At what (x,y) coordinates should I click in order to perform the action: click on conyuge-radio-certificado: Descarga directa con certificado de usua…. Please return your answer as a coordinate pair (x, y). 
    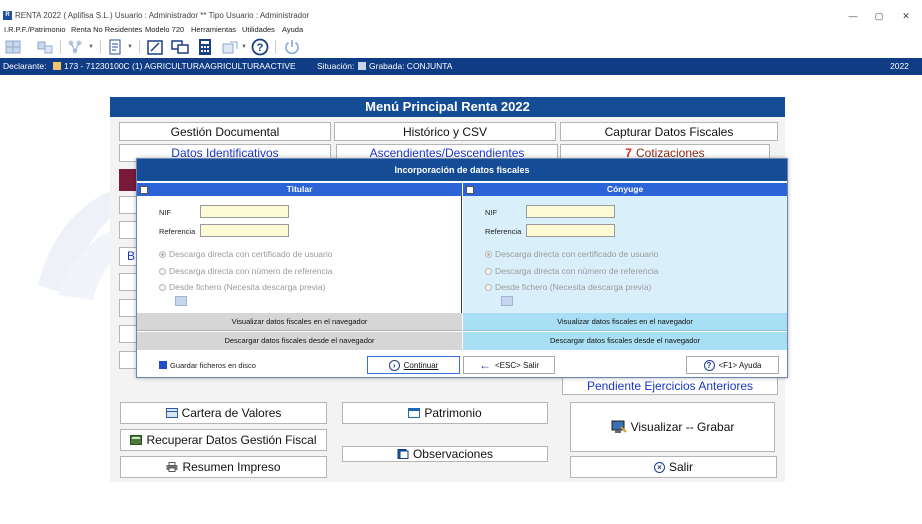
    Looking at the image, I should click on (571, 254).